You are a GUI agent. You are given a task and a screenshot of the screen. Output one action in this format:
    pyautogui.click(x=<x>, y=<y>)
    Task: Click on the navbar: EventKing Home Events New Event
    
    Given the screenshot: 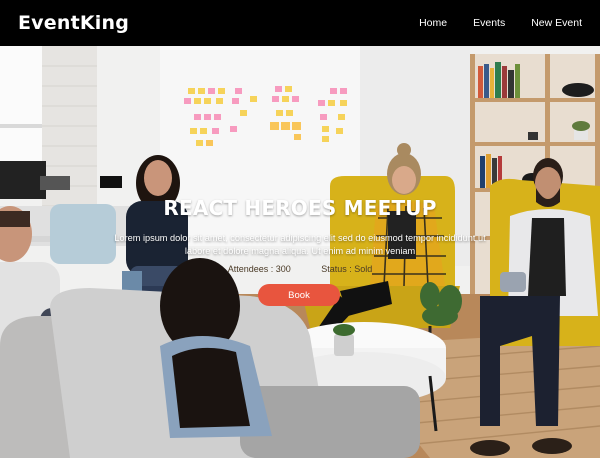 What is the action you would take?
    pyautogui.click(x=300, y=23)
    